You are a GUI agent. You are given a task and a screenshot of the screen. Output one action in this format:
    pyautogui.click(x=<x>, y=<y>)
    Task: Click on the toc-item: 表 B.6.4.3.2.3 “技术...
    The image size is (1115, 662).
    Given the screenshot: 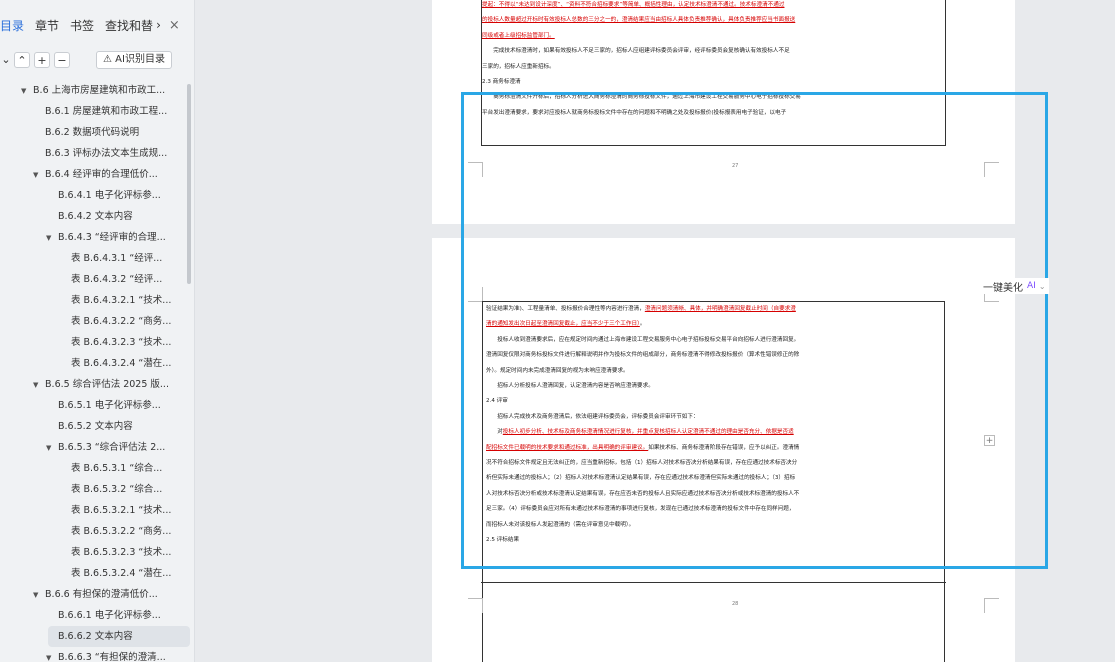 What is the action you would take?
    pyautogui.click(x=93, y=342)
    